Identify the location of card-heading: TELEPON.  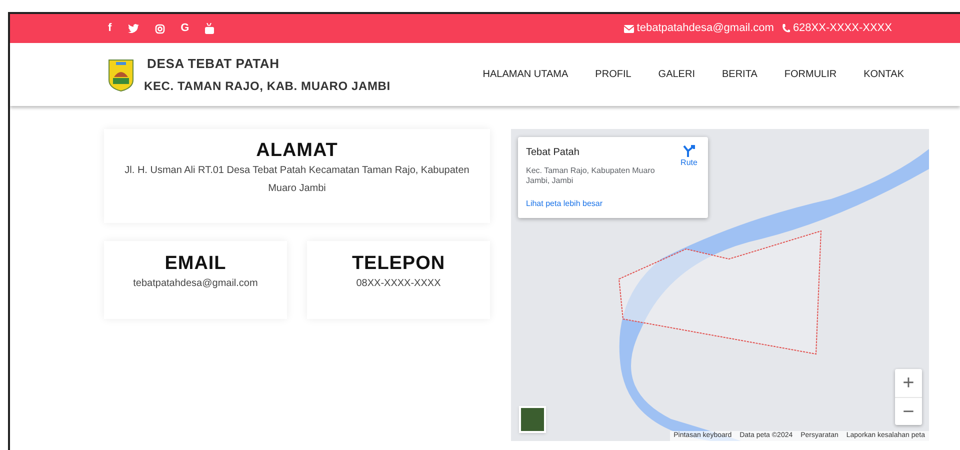
(399, 264).